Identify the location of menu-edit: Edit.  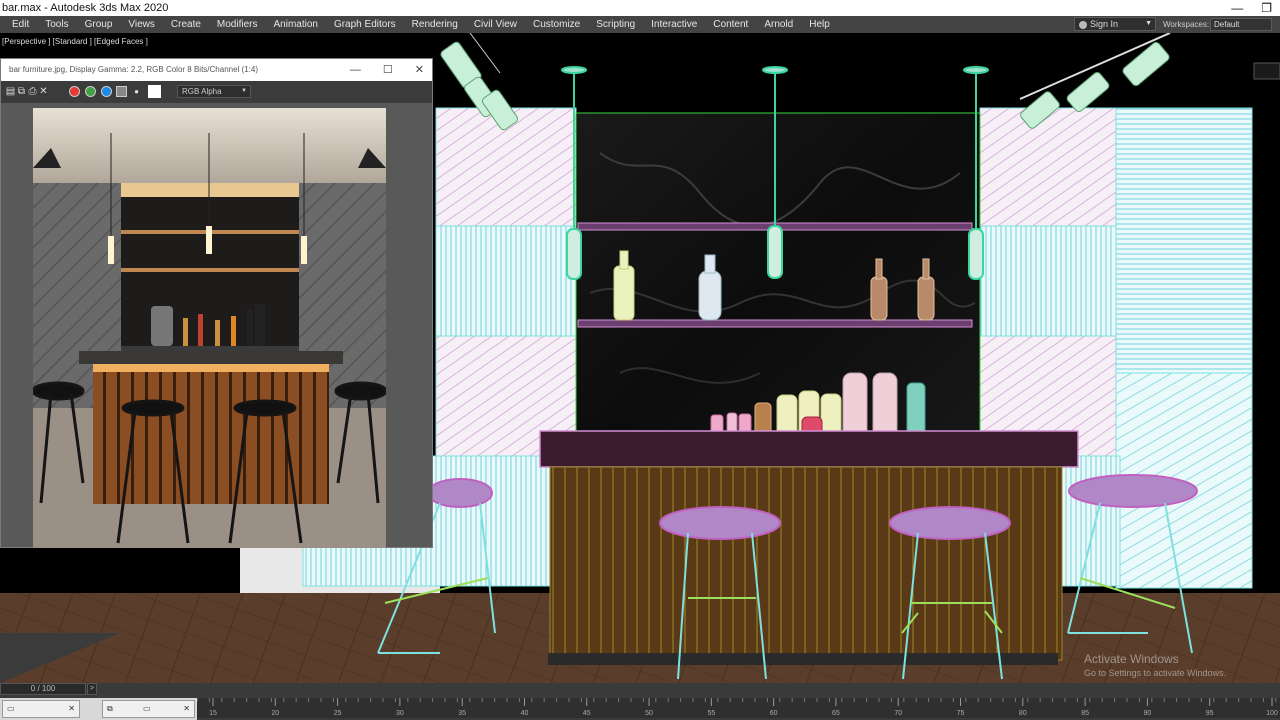
(20, 24).